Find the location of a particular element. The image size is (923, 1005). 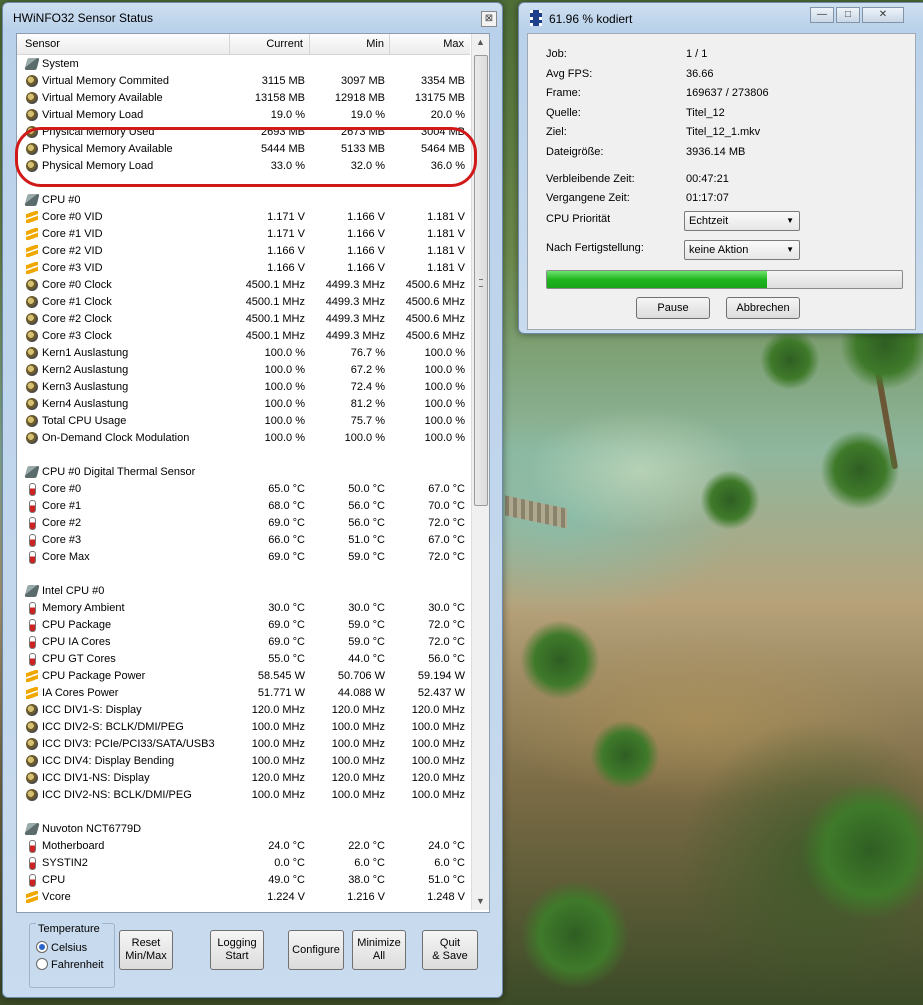

sensor-max-value: 72.0 °C is located at coordinates (446, 523).